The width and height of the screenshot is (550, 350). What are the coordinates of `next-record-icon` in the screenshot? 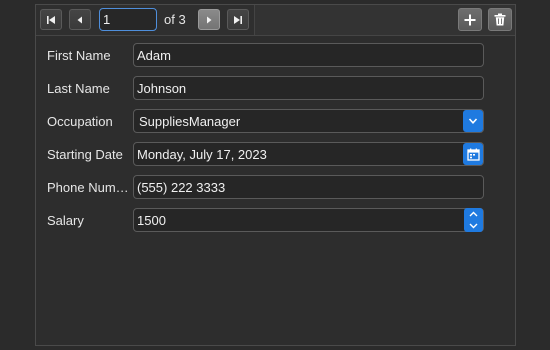 It's located at (209, 19).